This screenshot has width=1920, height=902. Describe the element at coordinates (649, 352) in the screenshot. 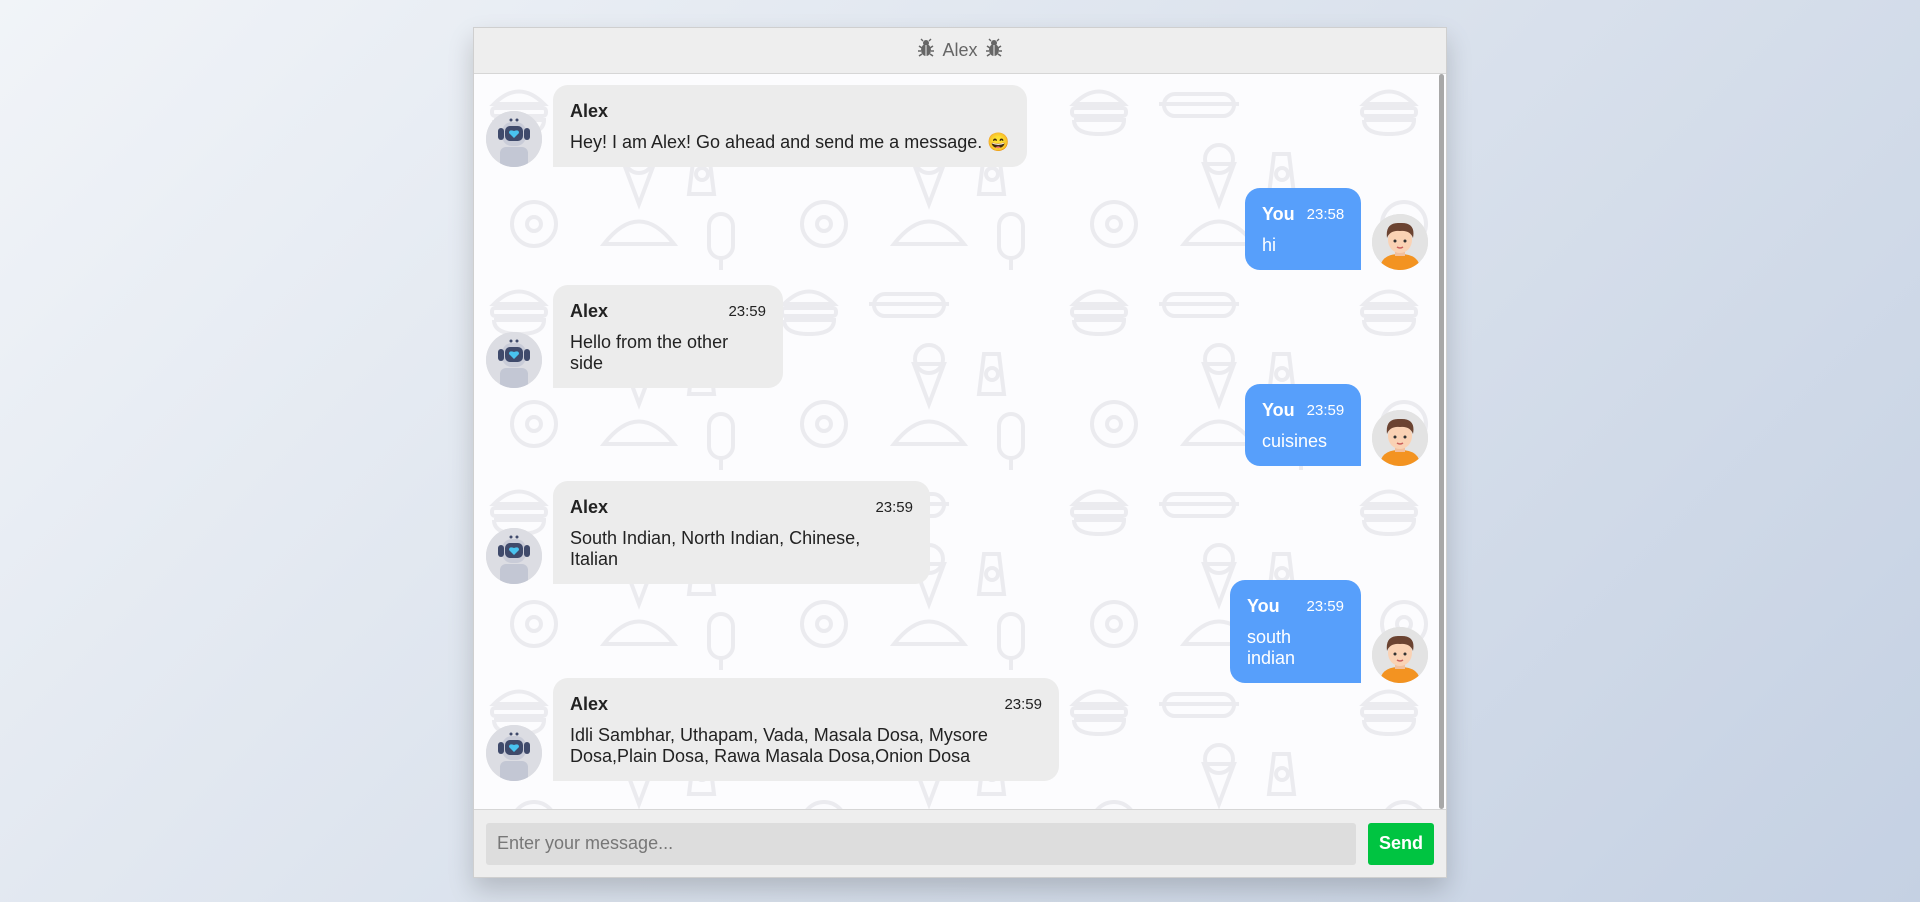

I see `message-text: Hello from the other side` at that location.